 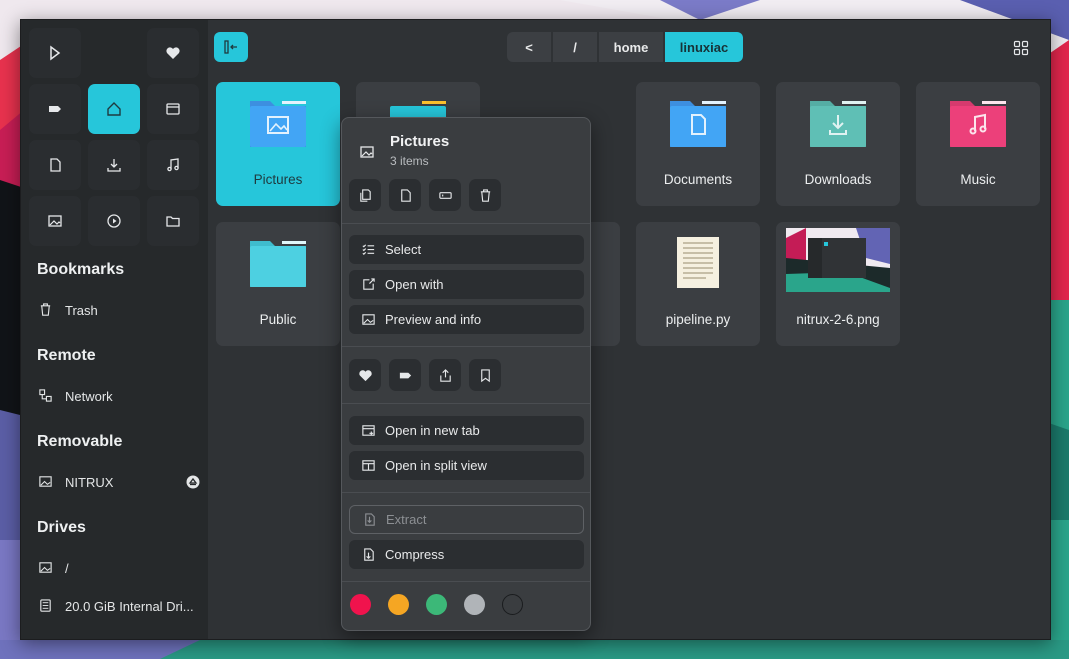 What do you see at coordinates (445, 195) in the screenshot?
I see `rename-button` at bounding box center [445, 195].